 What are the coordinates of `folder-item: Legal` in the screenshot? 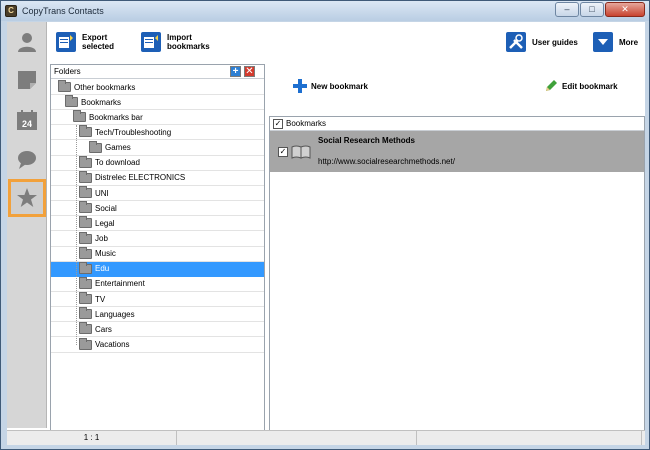 It's located at (97, 222).